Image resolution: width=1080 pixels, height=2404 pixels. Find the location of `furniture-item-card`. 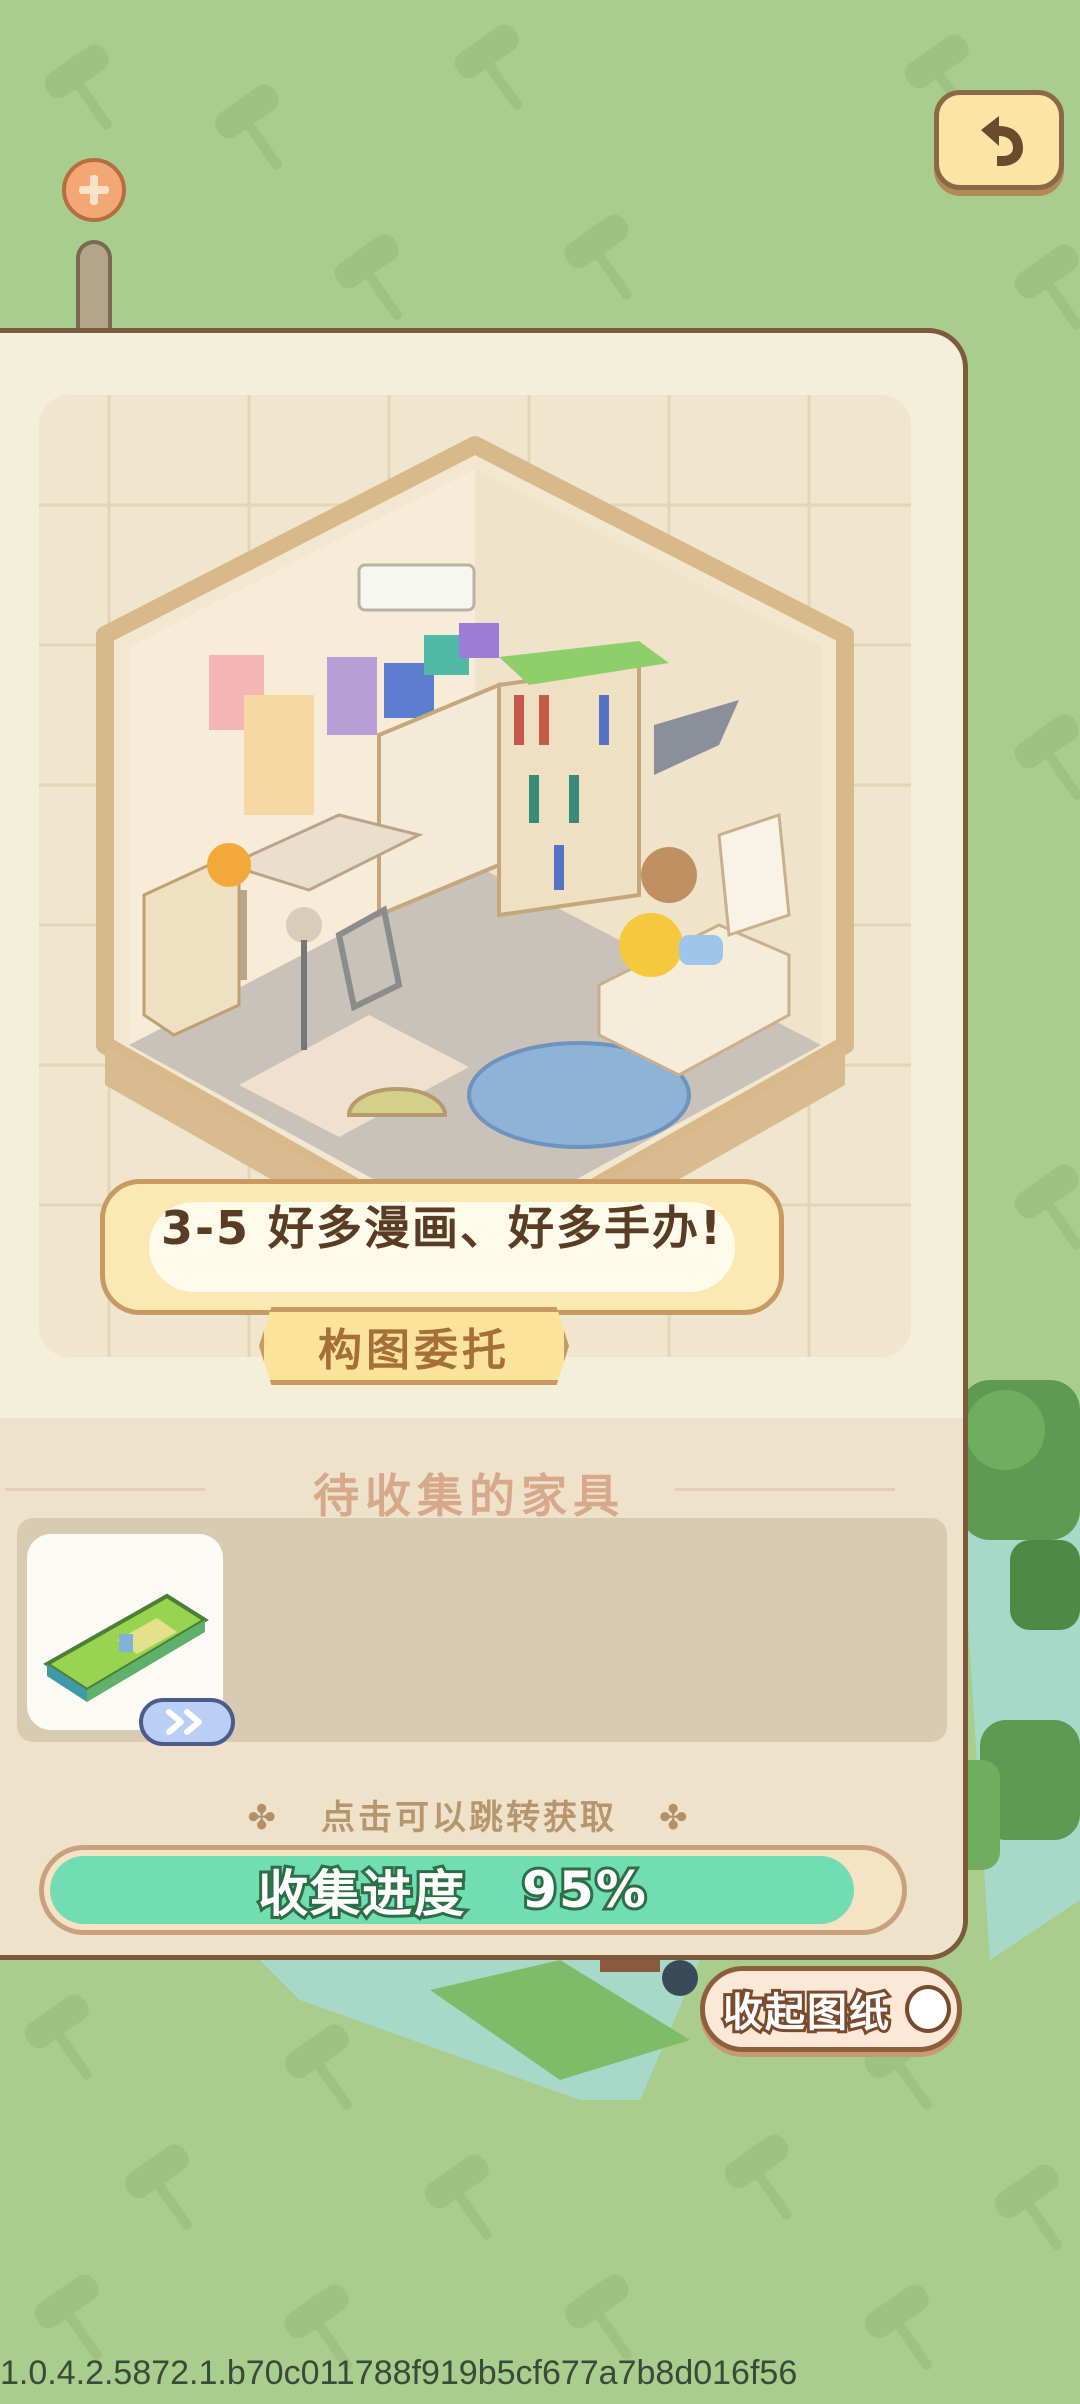

furniture-item-card is located at coordinates (131, 1640).